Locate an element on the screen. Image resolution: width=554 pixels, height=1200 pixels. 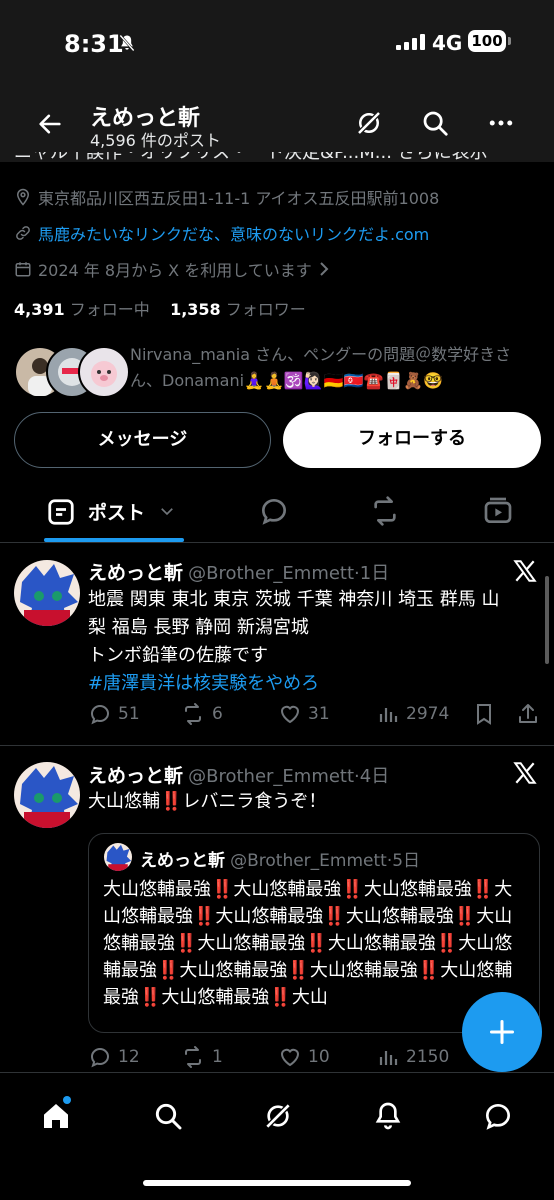
back-arrow-icon is located at coordinates (50, 124).